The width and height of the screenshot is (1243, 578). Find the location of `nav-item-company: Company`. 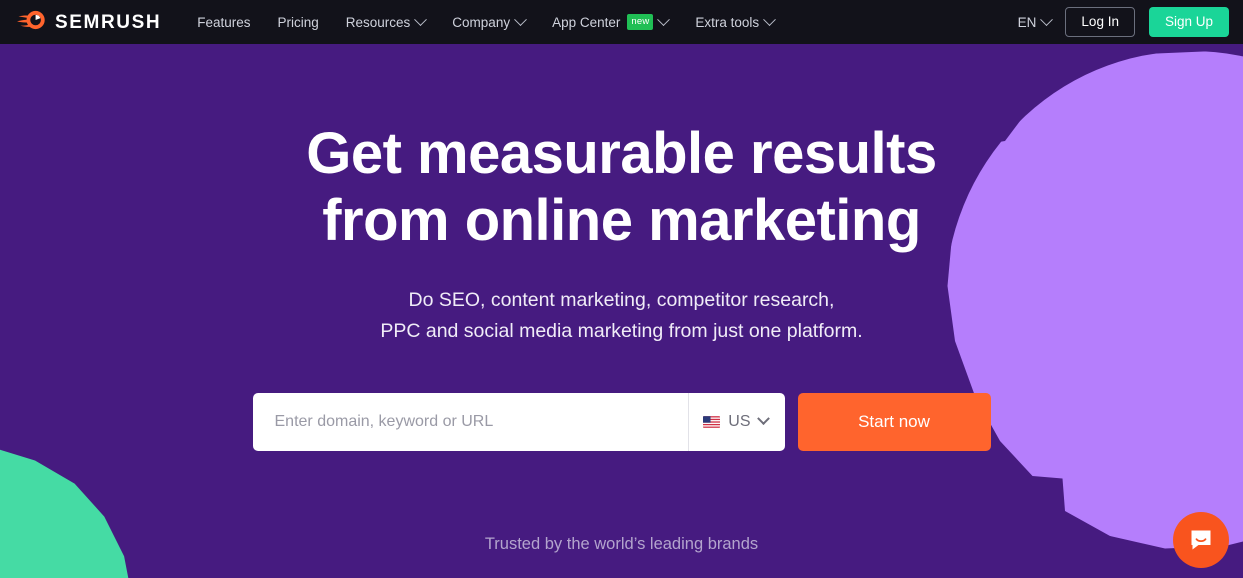

nav-item-company: Company is located at coordinates (489, 21).